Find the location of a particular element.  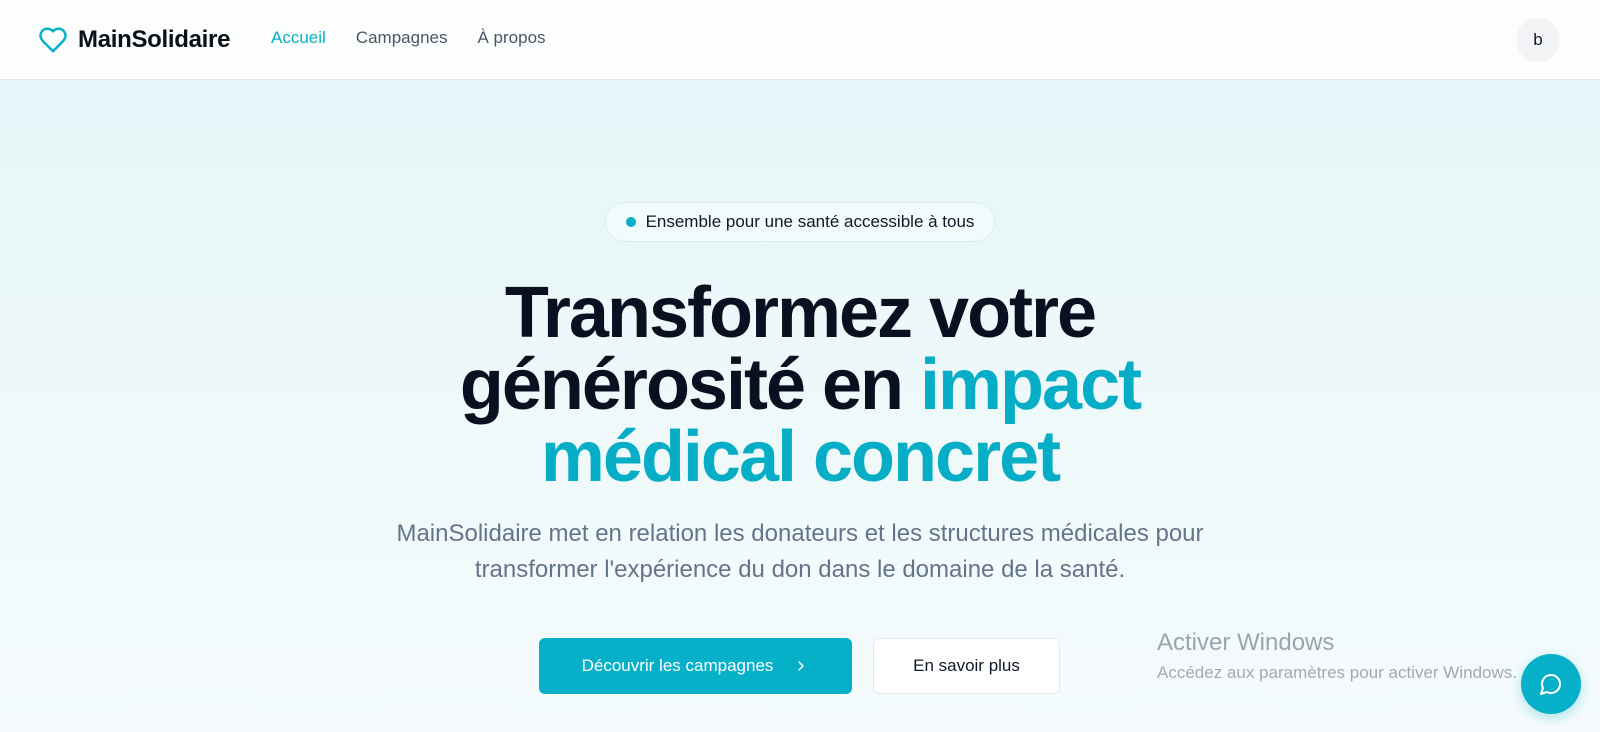

chat-bubble-icon is located at coordinates (1550, 684).